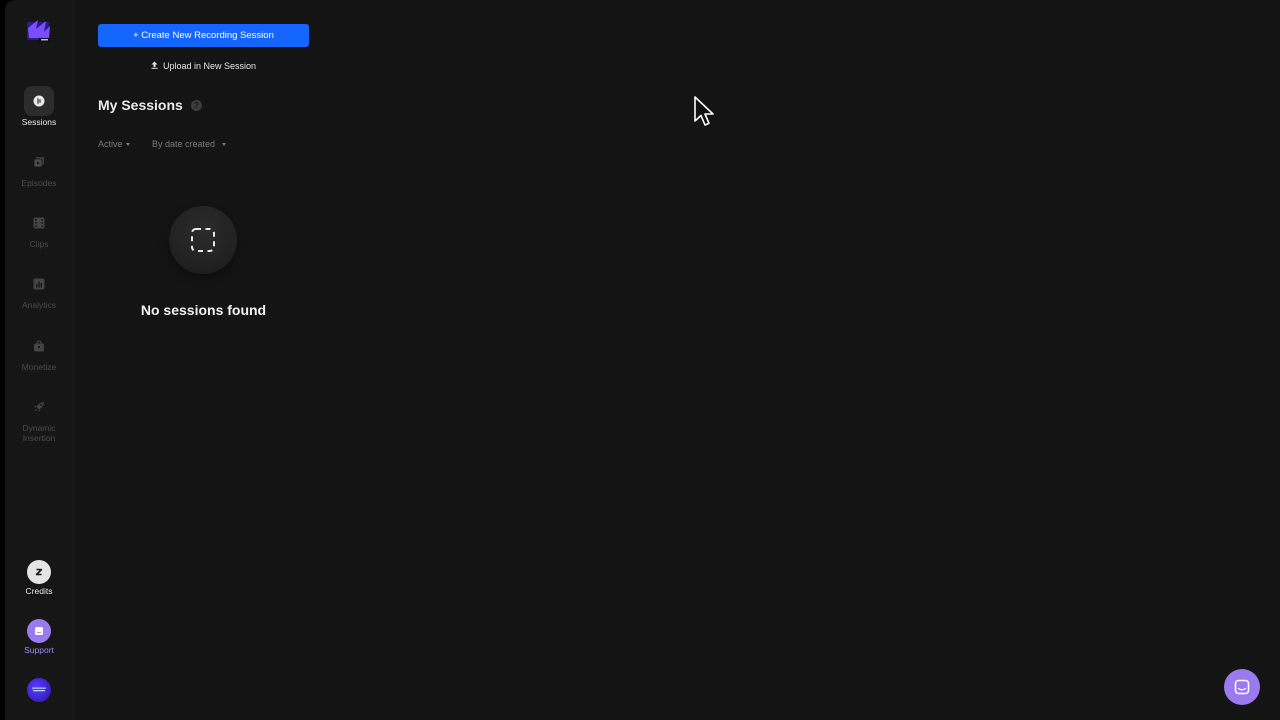  I want to click on status-filter-dropdown: Active, so click(114, 144).